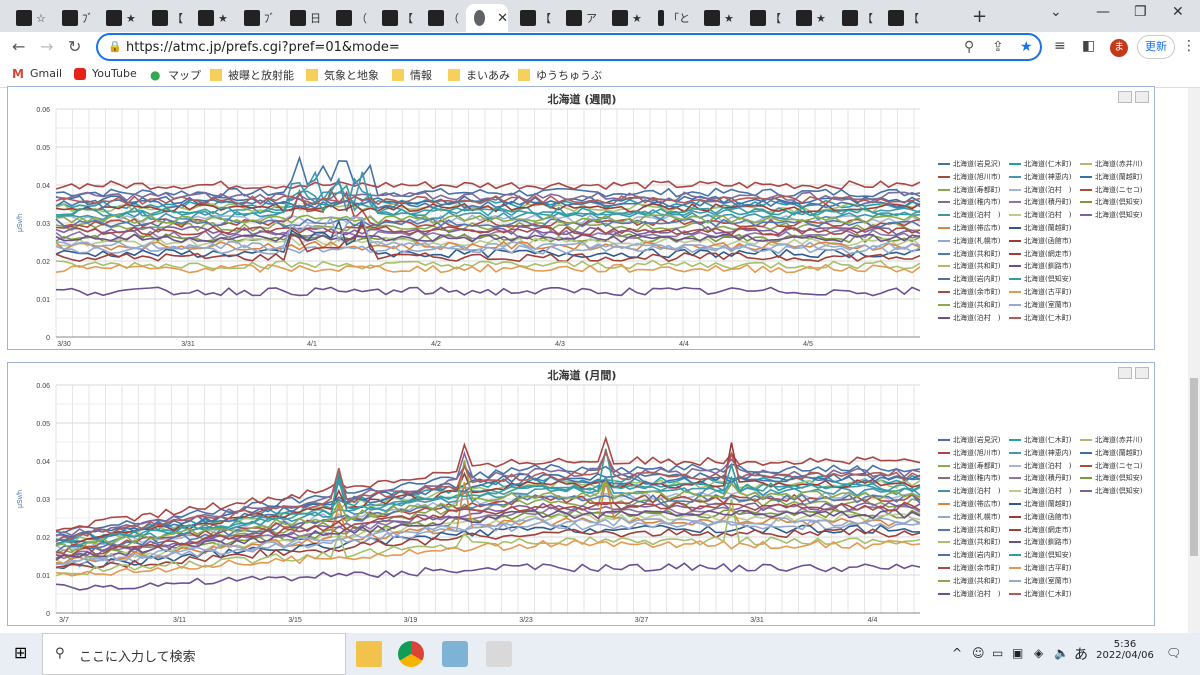 Image resolution: width=1200 pixels, height=675 pixels. I want to click on legend-item: 北海道(札幌市), so click(969, 517).